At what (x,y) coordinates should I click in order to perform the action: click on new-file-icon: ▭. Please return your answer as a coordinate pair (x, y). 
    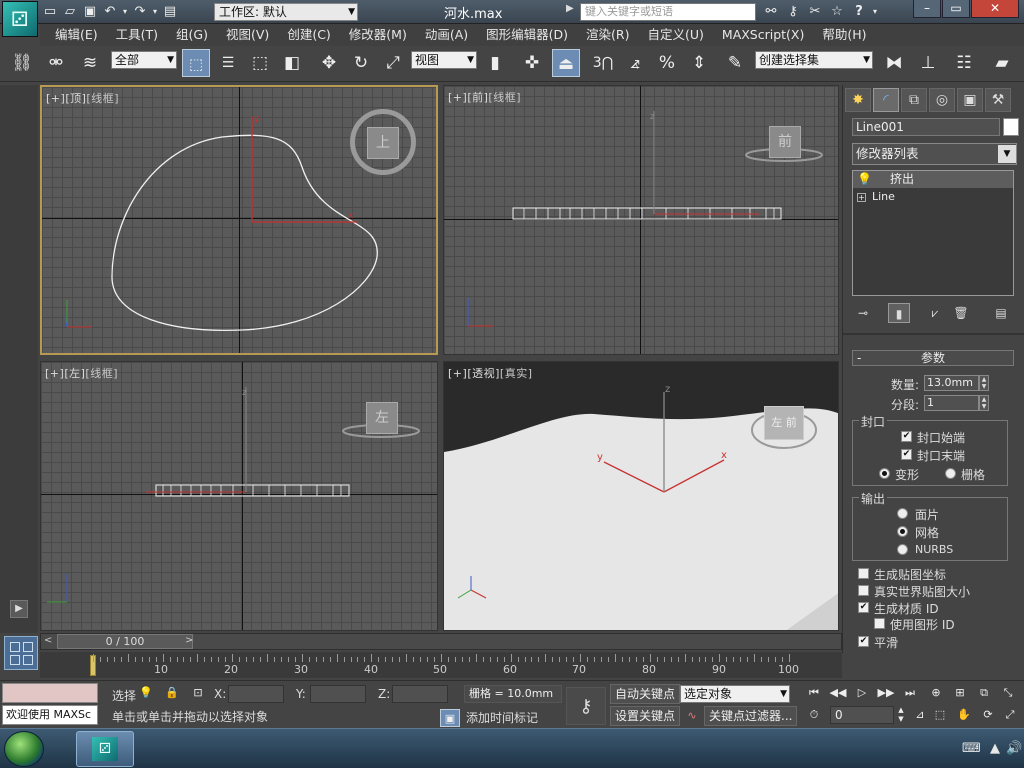
    Looking at the image, I should click on (50, 12).